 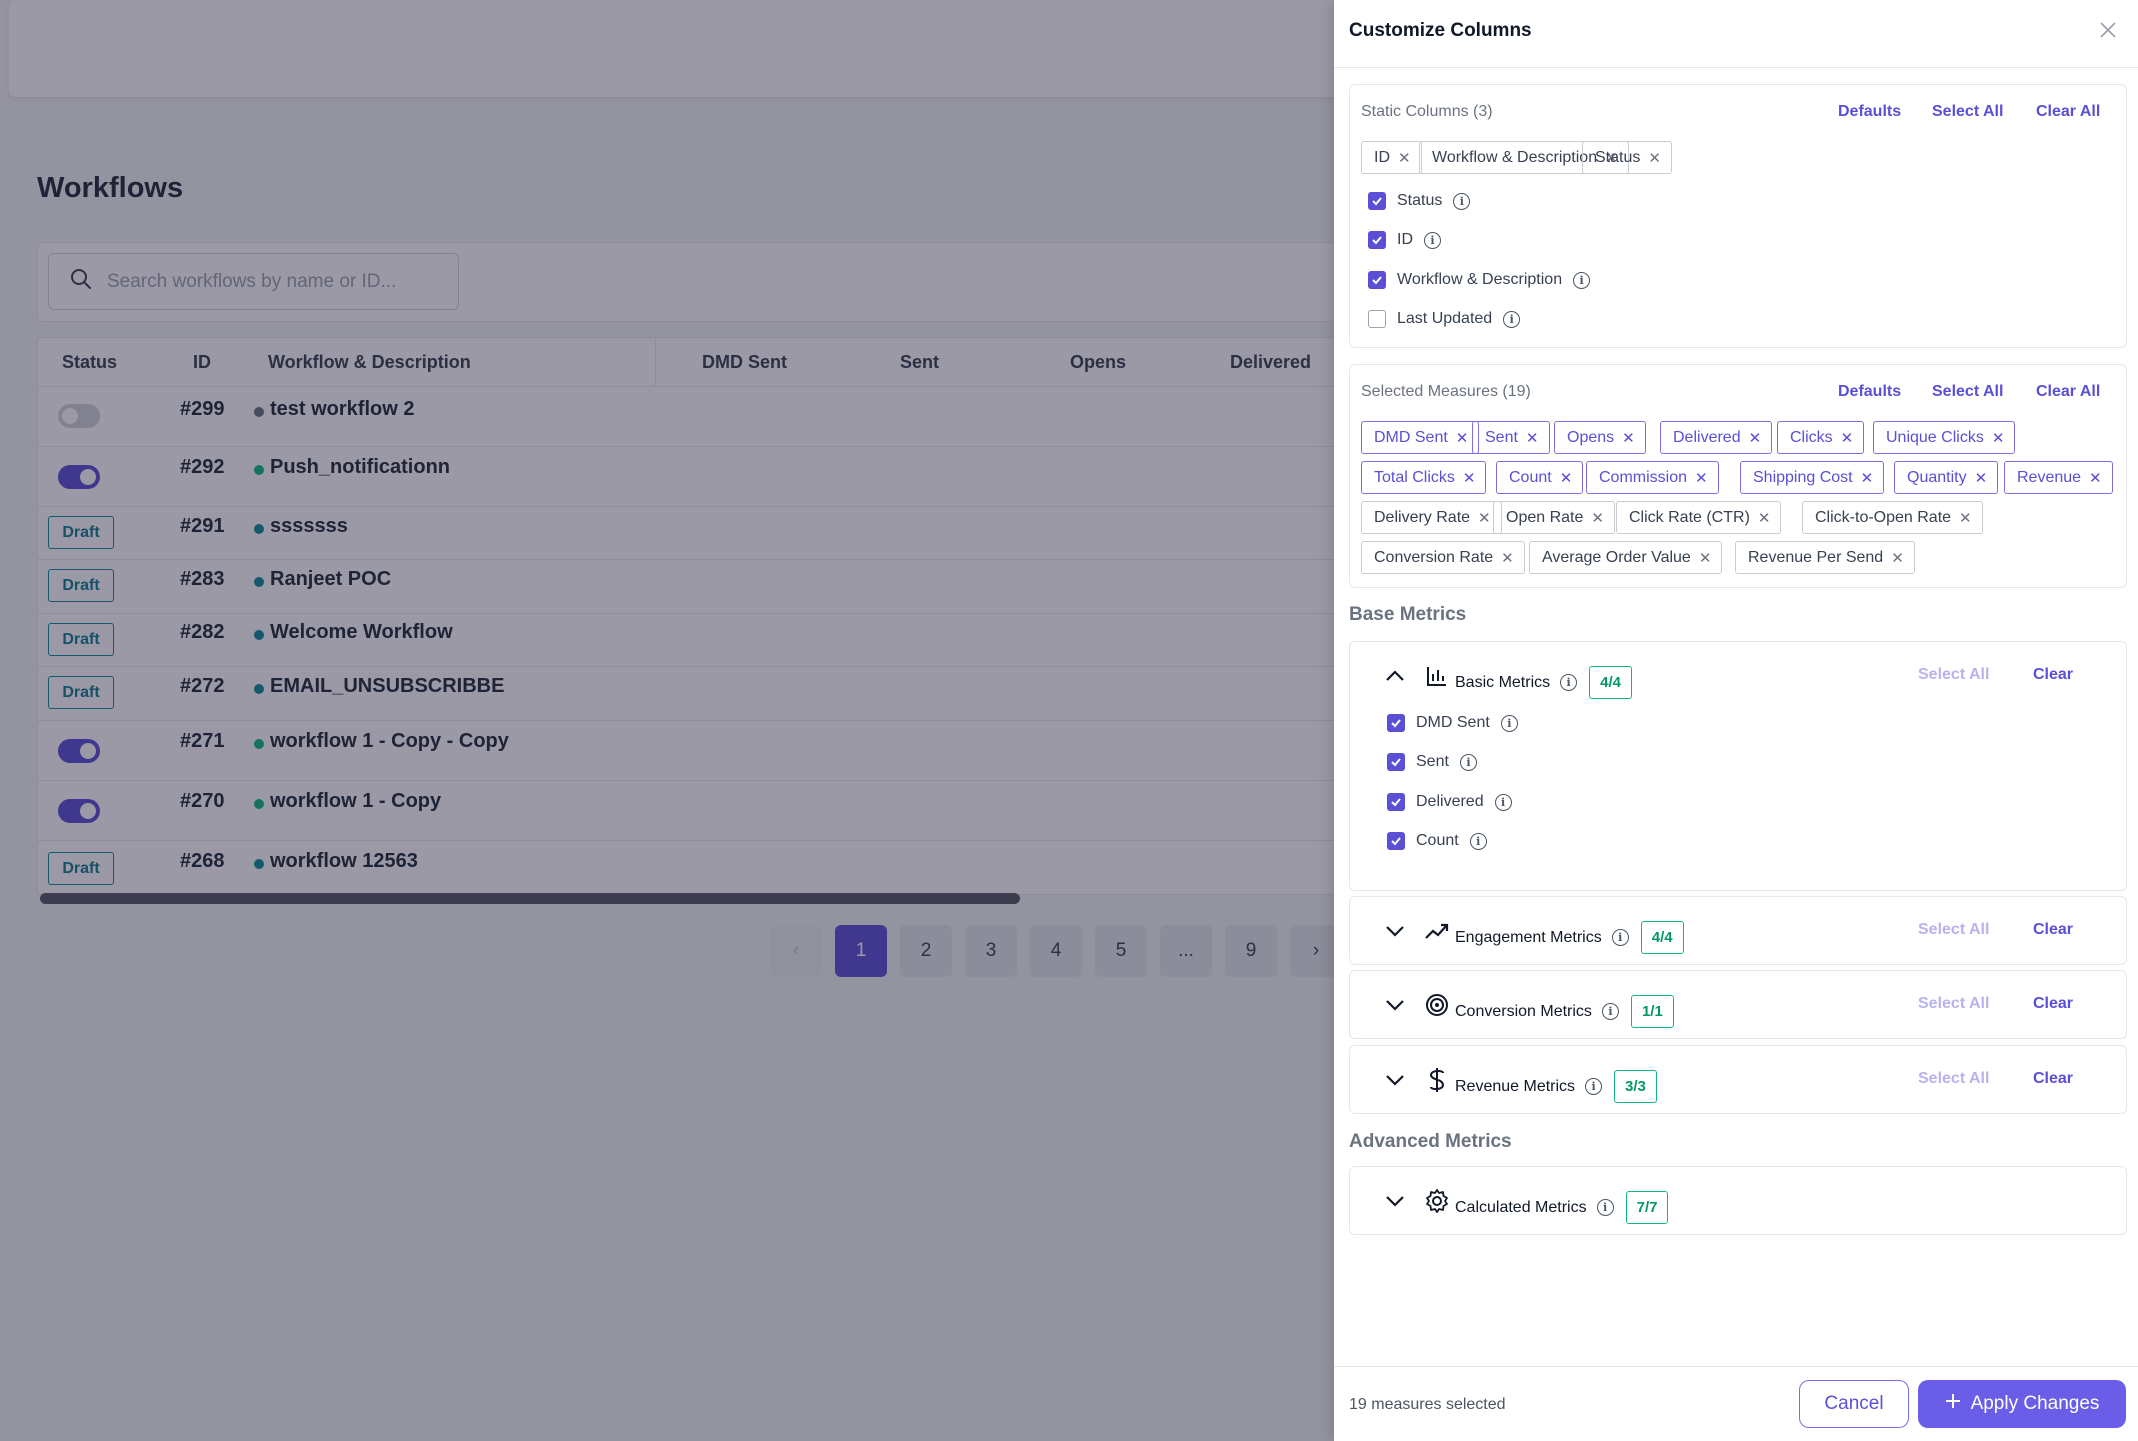 I want to click on measure-chip: Delivered ✕, so click(x=1716, y=437).